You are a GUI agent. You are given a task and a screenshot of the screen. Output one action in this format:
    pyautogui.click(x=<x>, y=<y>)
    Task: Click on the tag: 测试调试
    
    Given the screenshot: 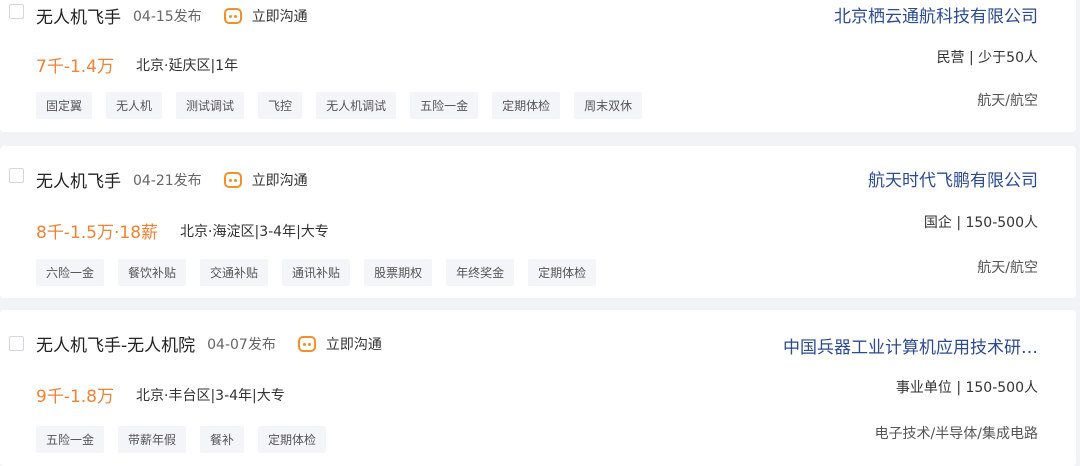 What is the action you would take?
    pyautogui.click(x=210, y=105)
    